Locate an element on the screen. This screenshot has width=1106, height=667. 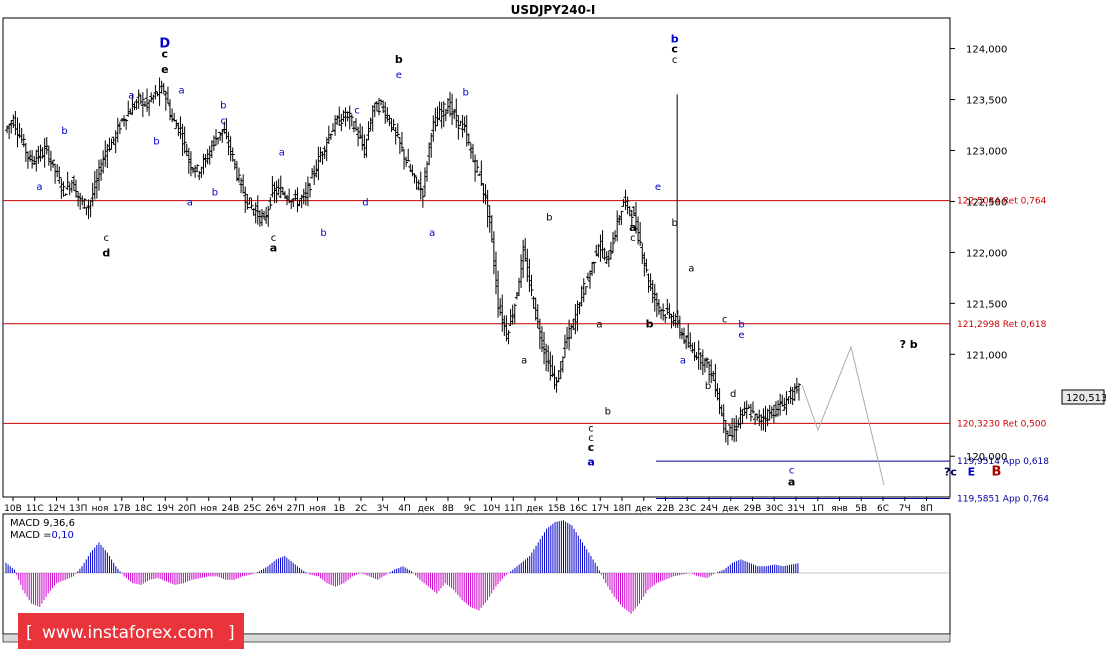
y-tick-label: 124,000 is located at coordinates (986, 50).